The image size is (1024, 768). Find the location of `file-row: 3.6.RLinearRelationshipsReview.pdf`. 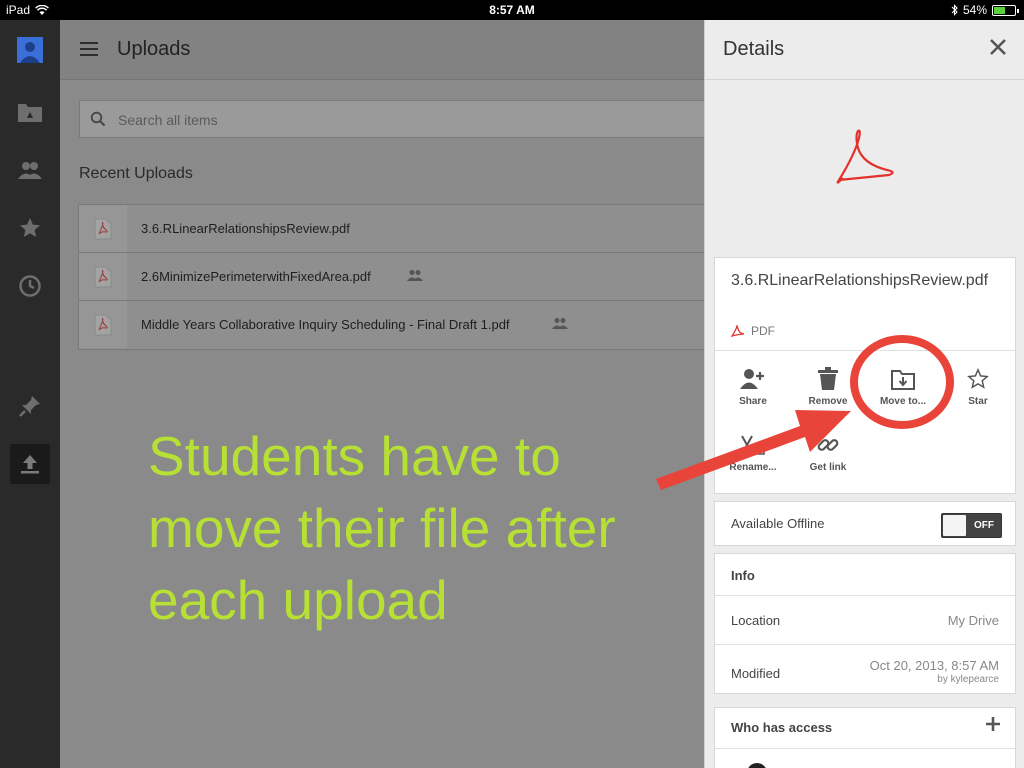

file-row: 3.6.RLinearRelationshipsReview.pdf is located at coordinates (391, 229).